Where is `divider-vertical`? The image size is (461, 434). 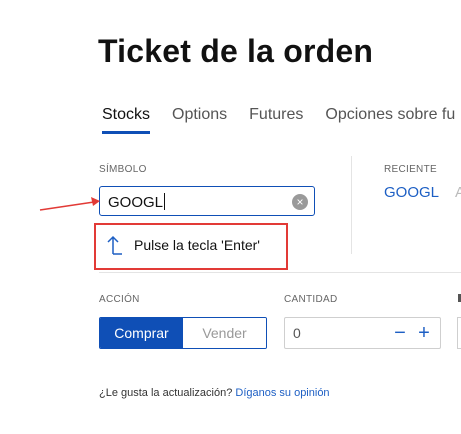 divider-vertical is located at coordinates (351, 205).